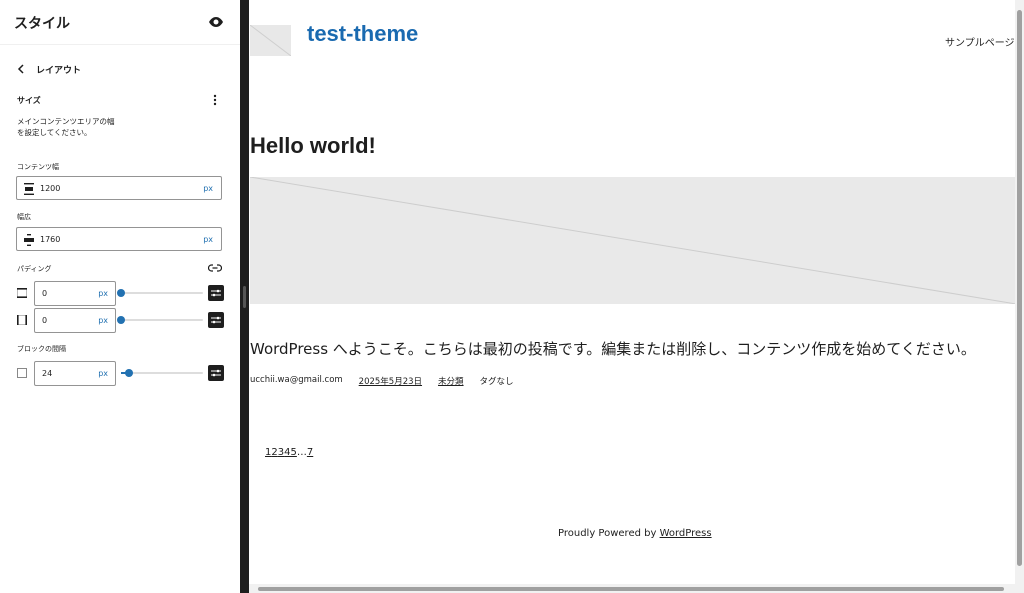 This screenshot has width=1024, height=593. I want to click on padding-horizontal-unit: px, so click(103, 320).